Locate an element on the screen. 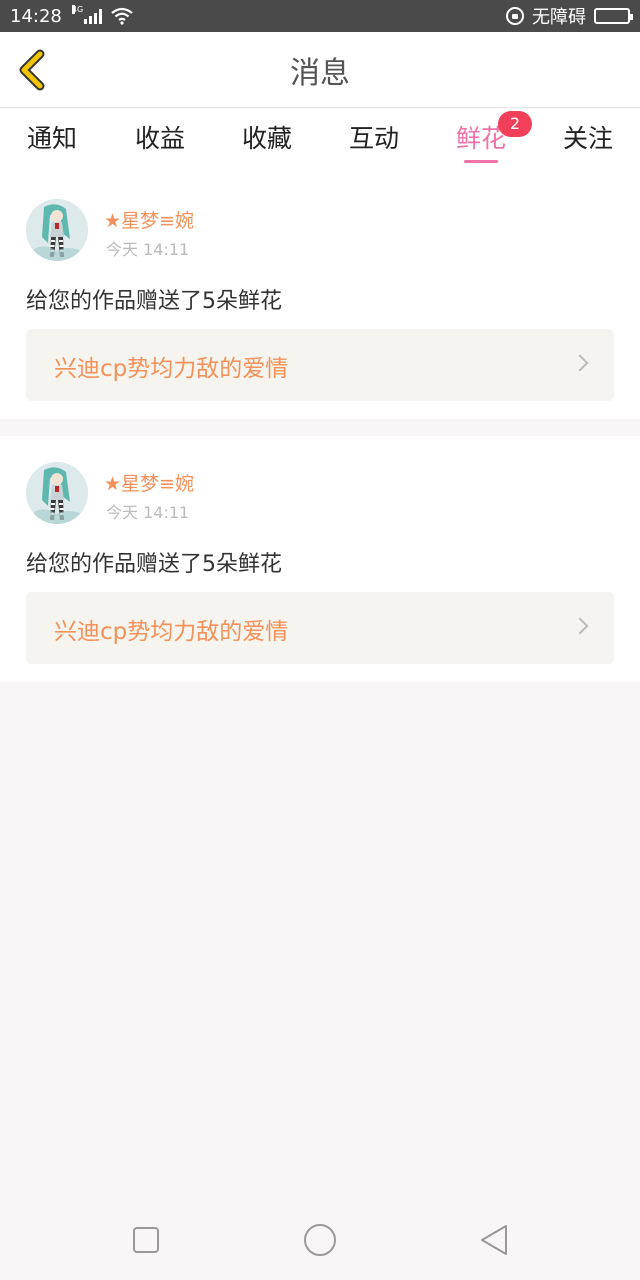  triangle-back-icon is located at coordinates (494, 1240).